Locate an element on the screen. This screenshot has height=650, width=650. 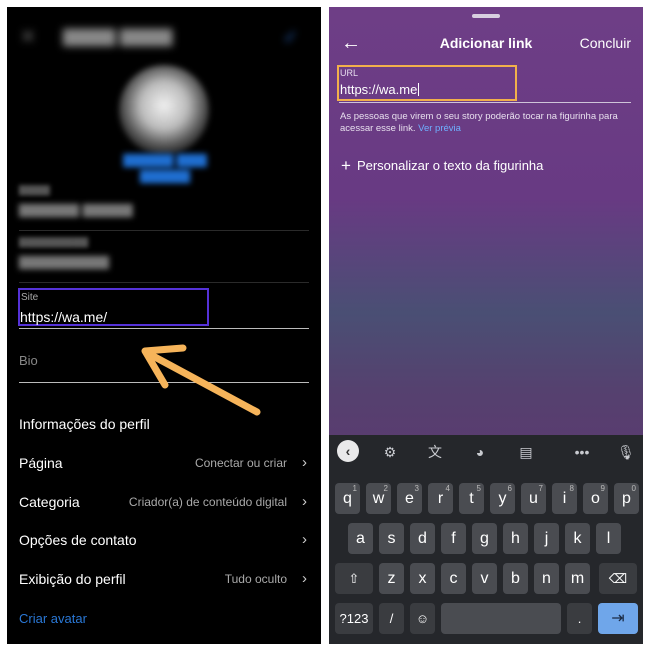
period-key: . is located at coordinates (579, 618).